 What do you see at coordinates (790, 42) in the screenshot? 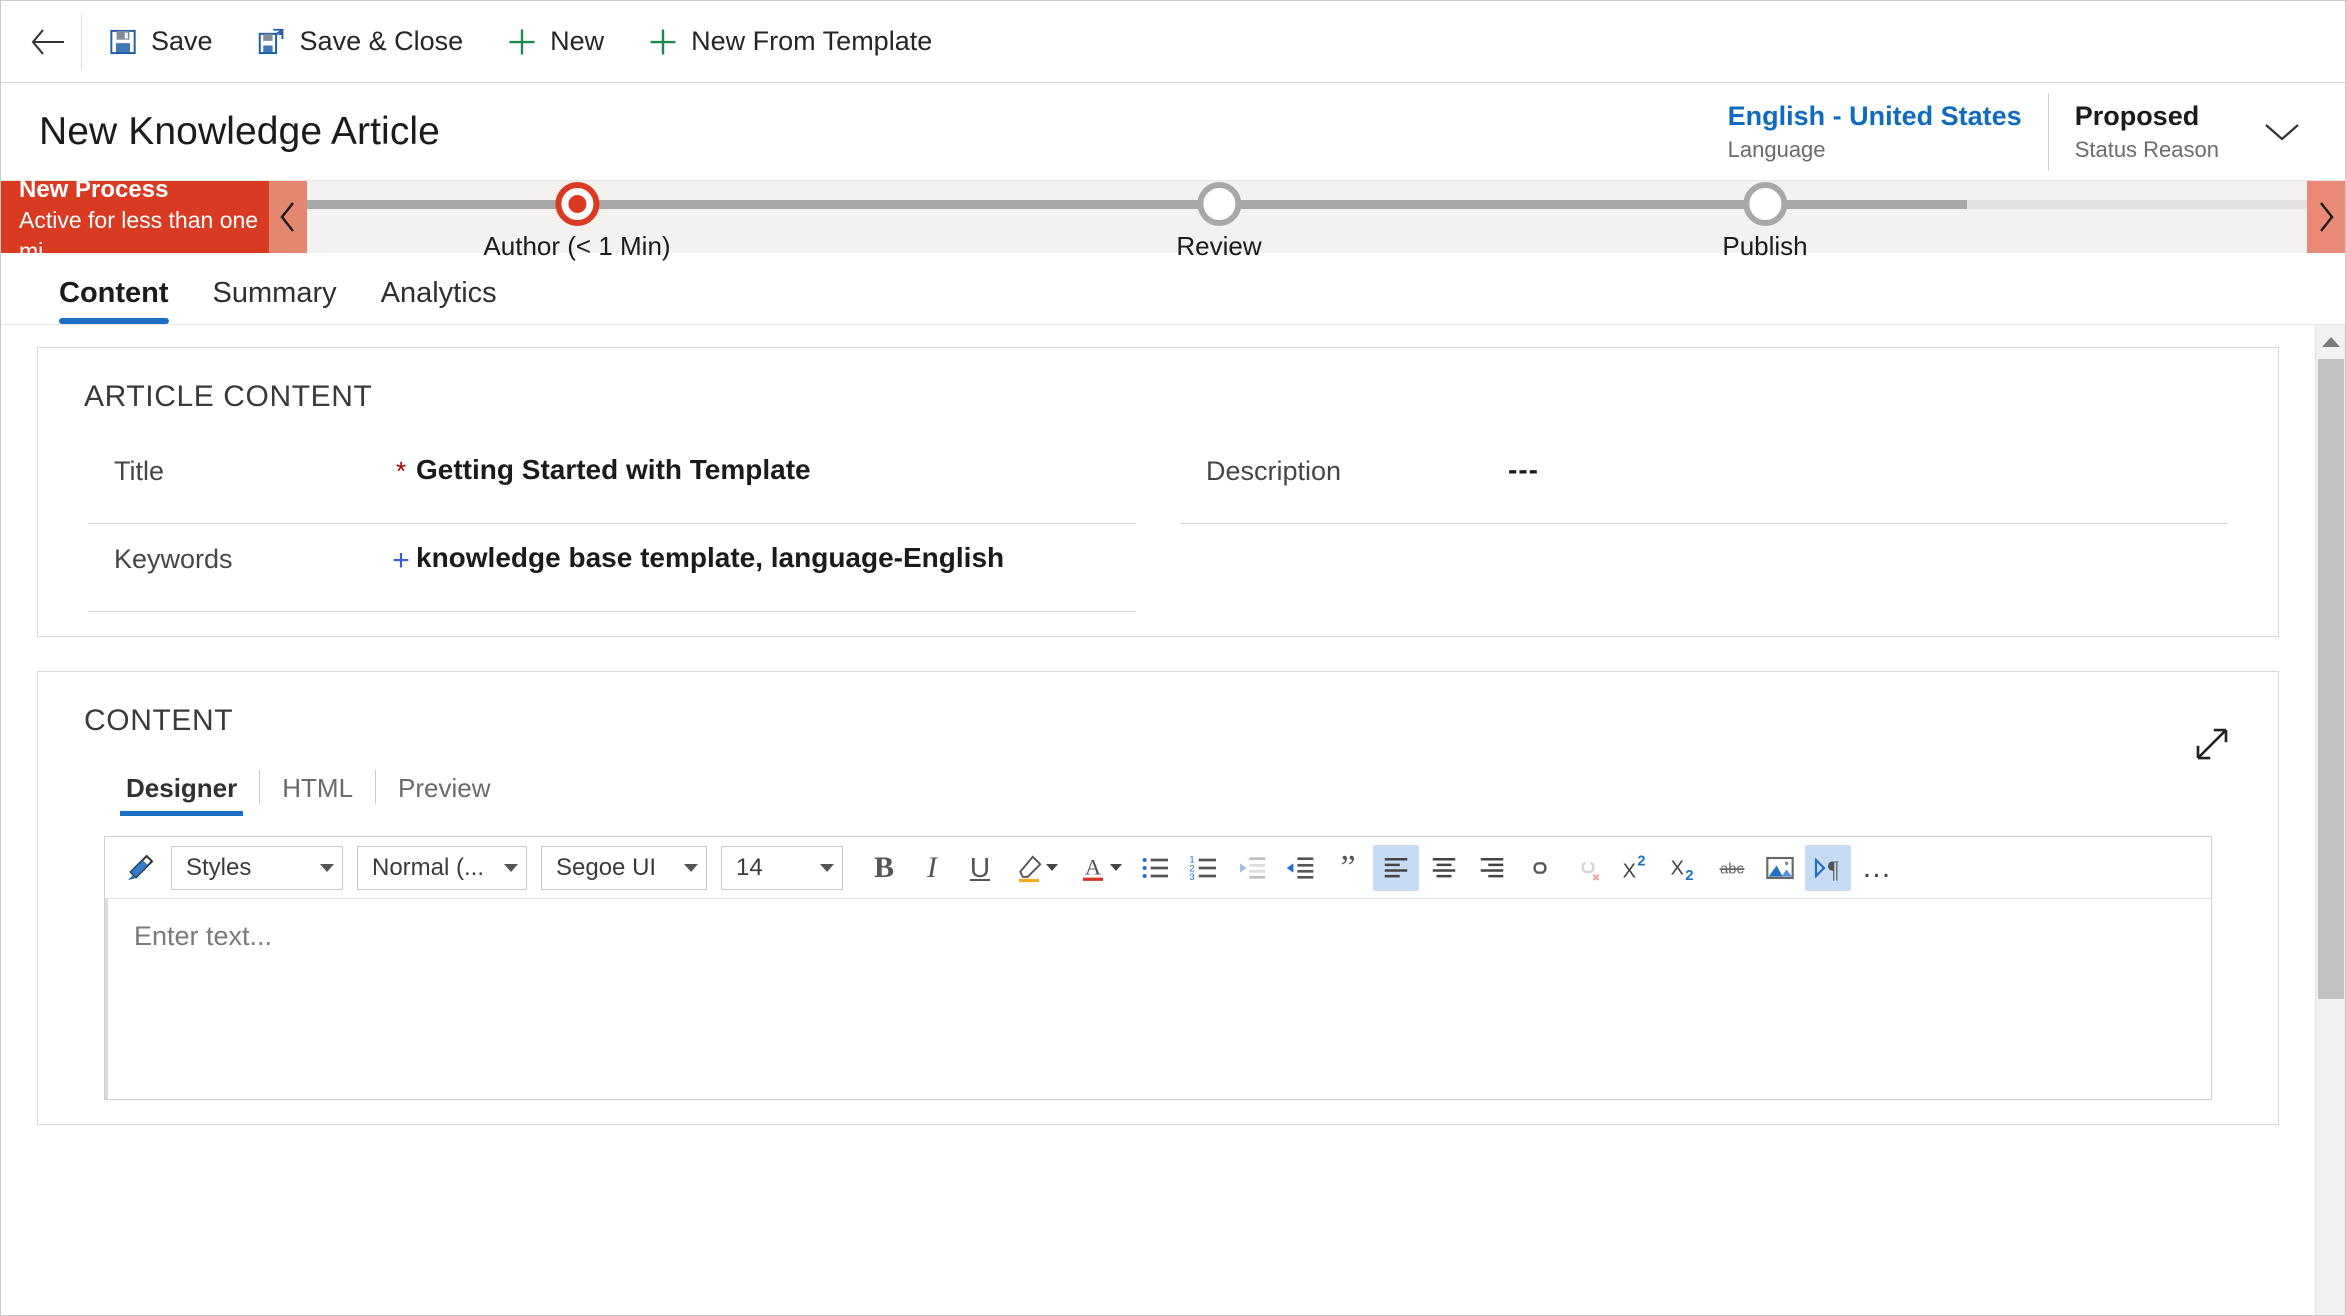
I see `new-from-template-button: New From Template` at bounding box center [790, 42].